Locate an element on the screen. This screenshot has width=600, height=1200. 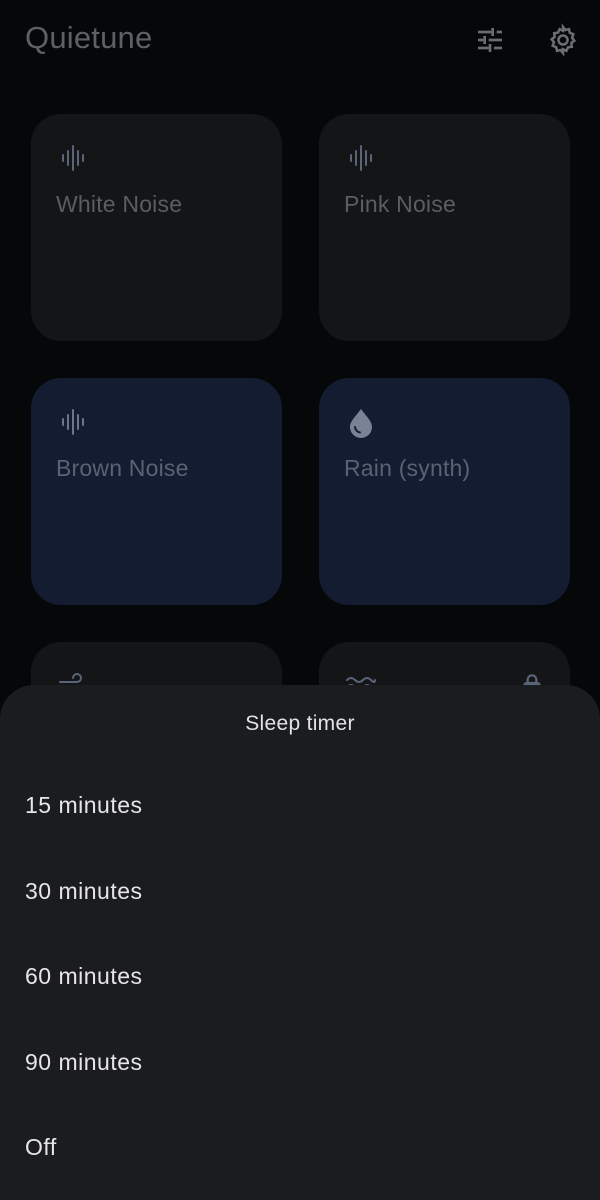
tune-sliders-icon is located at coordinates (490, 40).